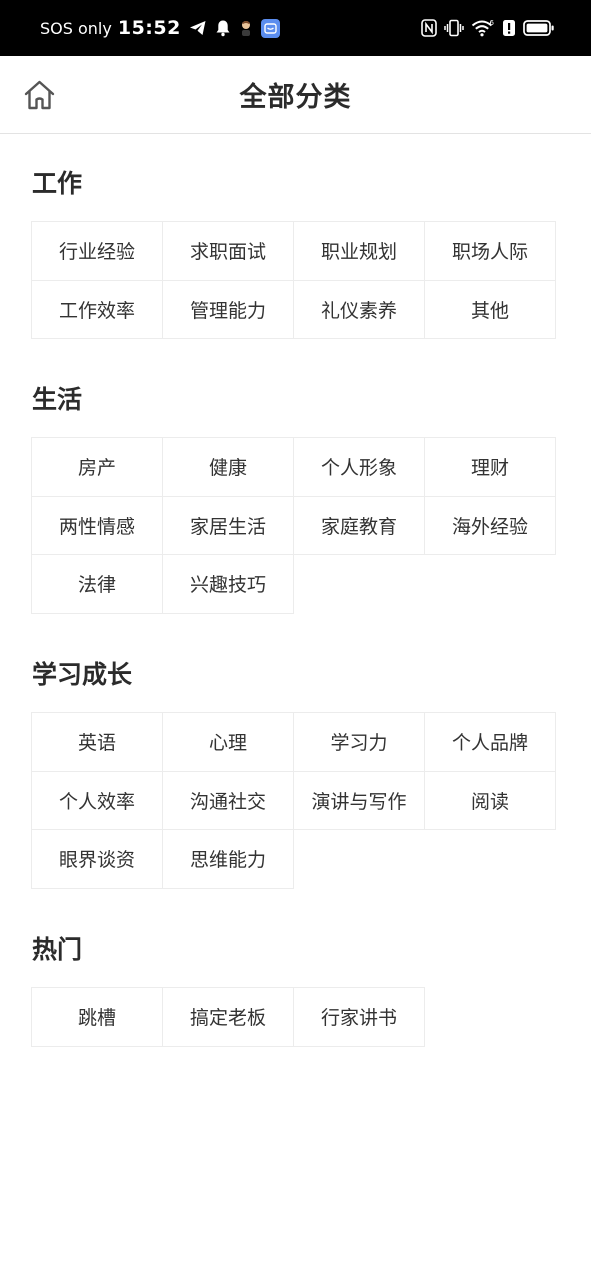  Describe the element at coordinates (228, 467) in the screenshot. I see `category-item: 健康` at that location.